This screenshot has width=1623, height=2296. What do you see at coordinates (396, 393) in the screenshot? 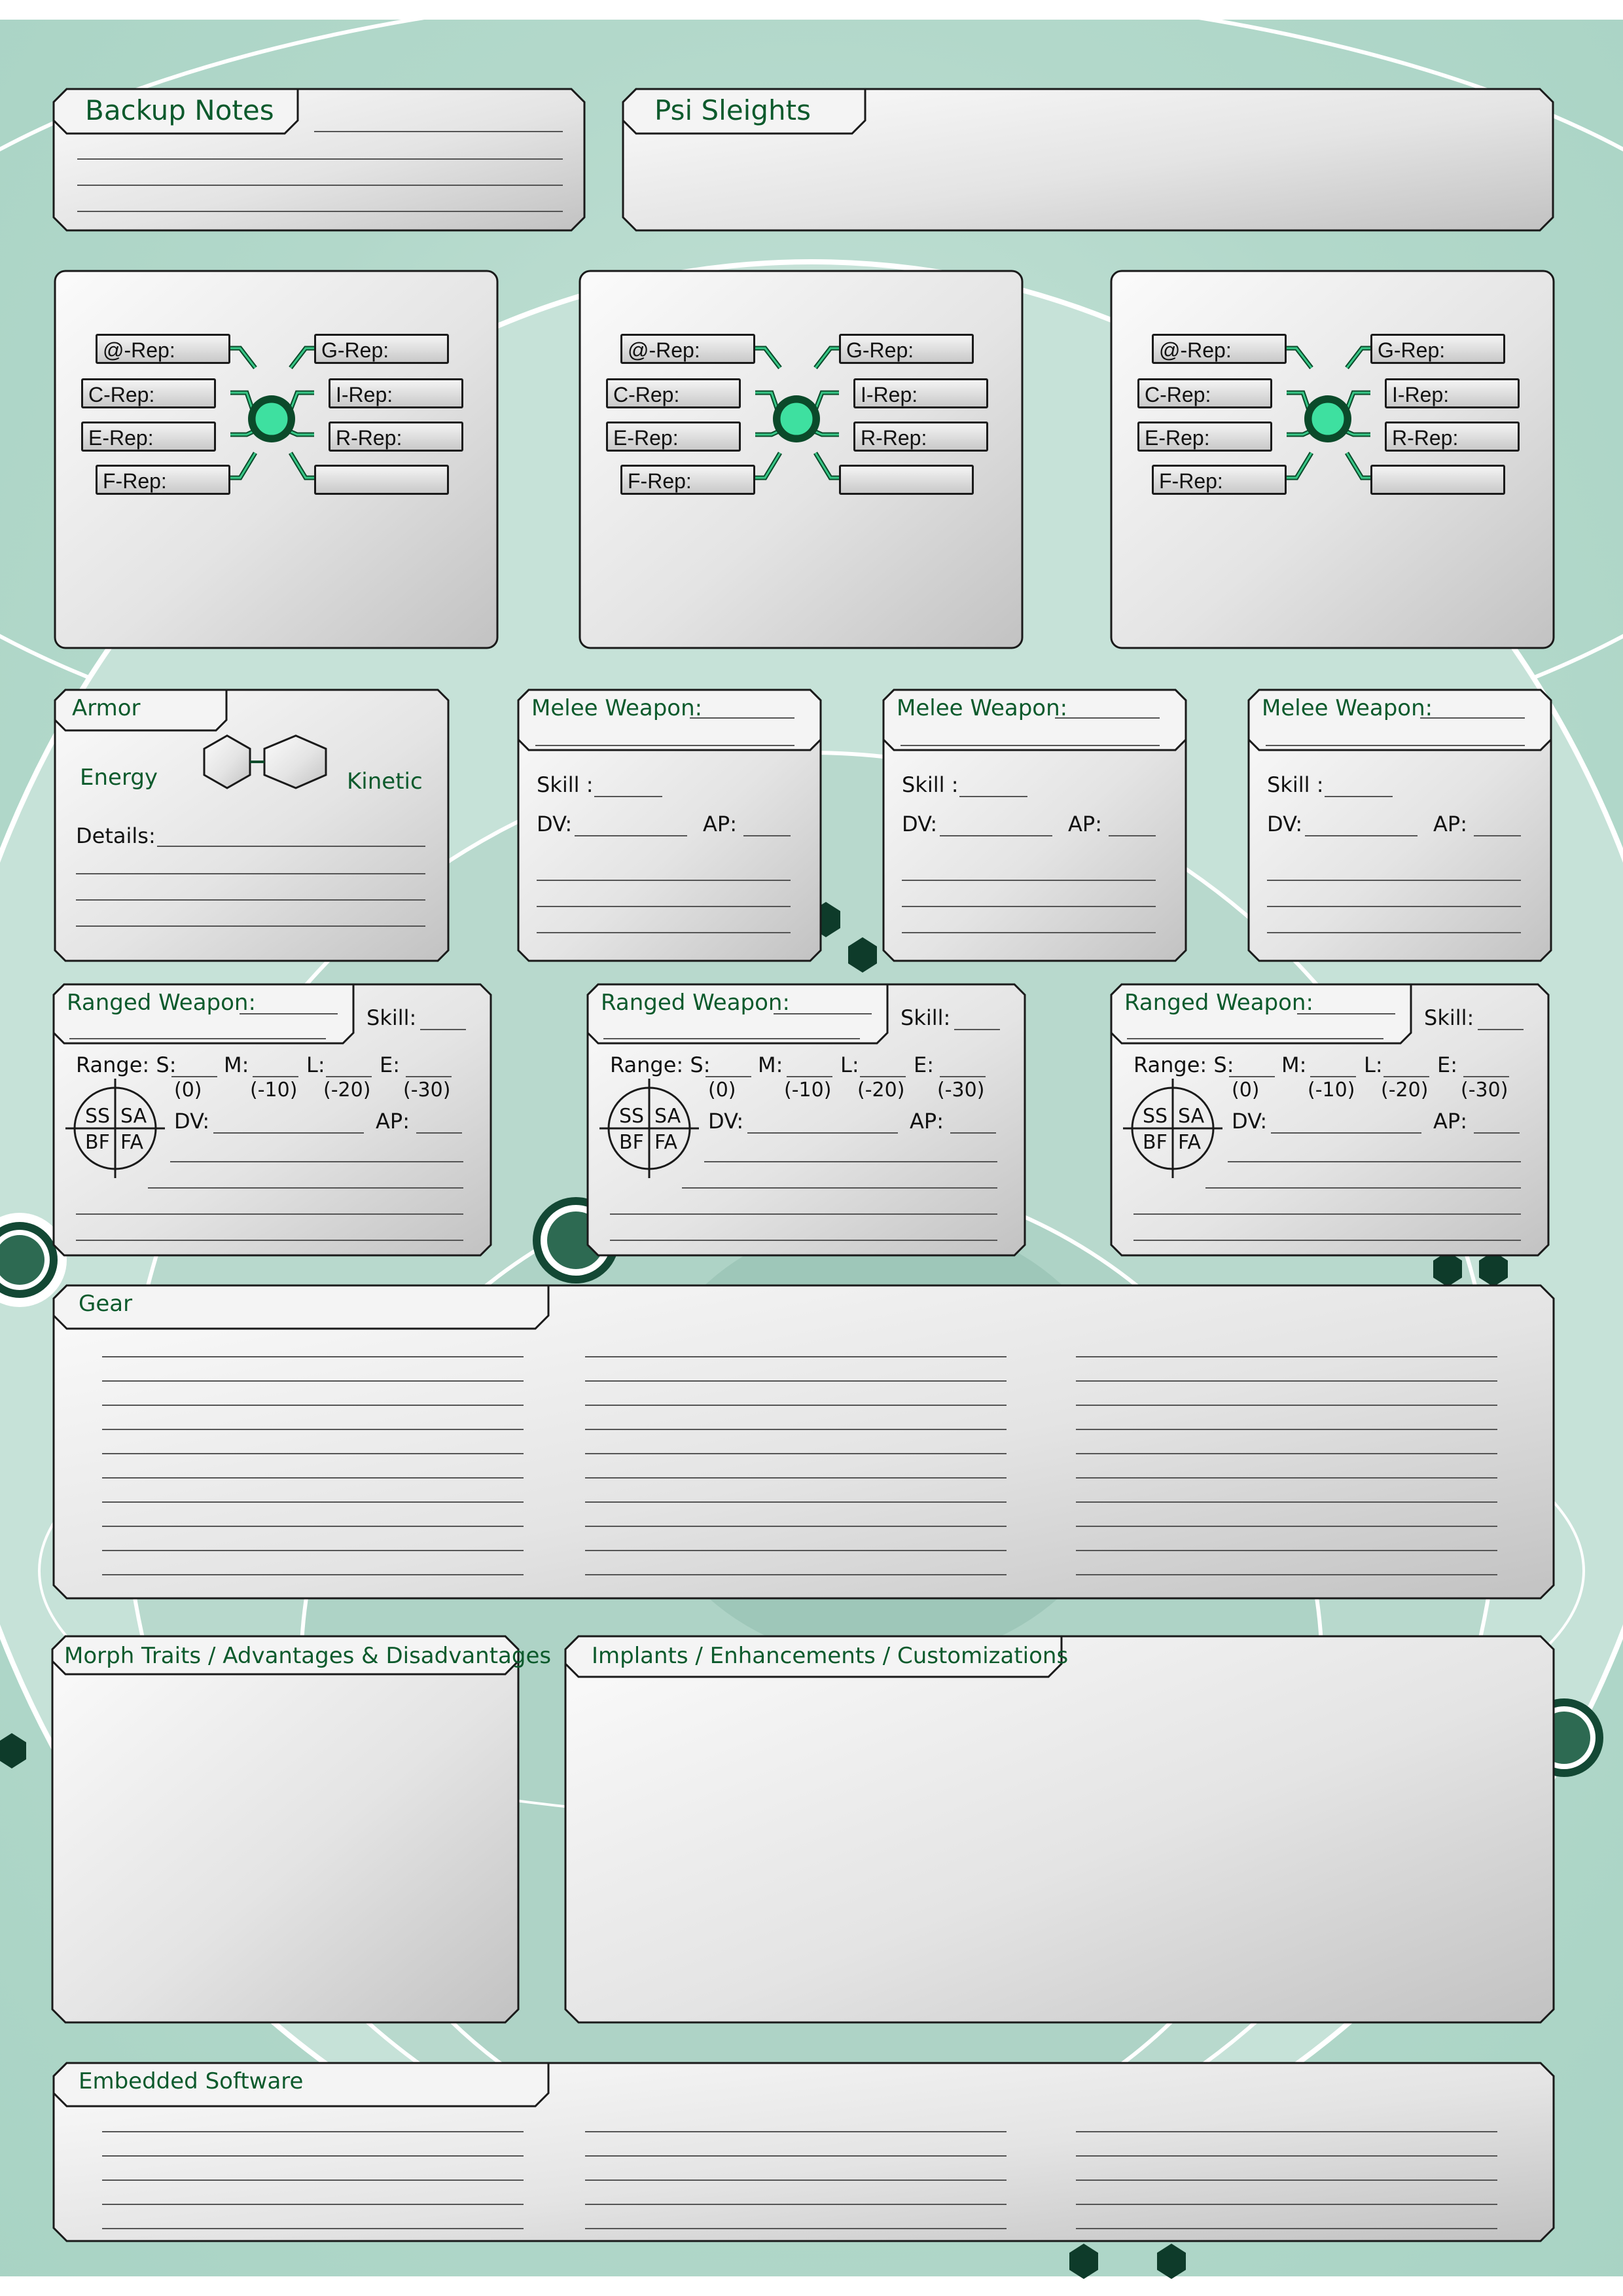
I see `i-rep-field: I-Rep:` at bounding box center [396, 393].